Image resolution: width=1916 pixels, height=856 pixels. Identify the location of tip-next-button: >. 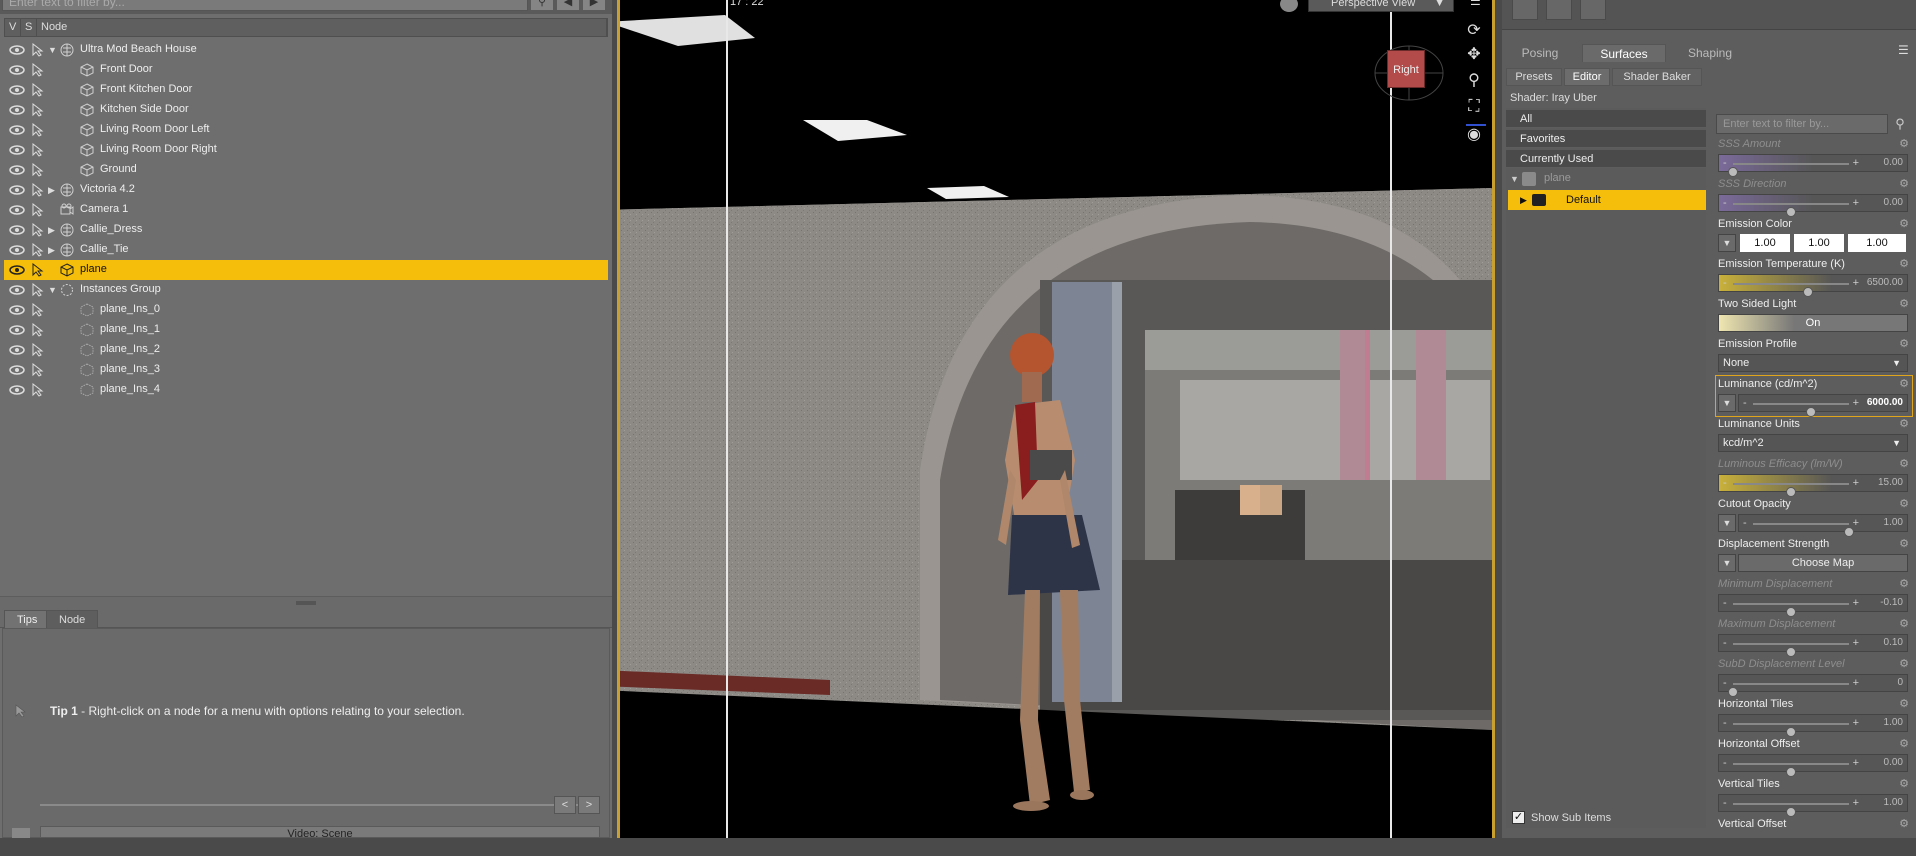
(589, 805).